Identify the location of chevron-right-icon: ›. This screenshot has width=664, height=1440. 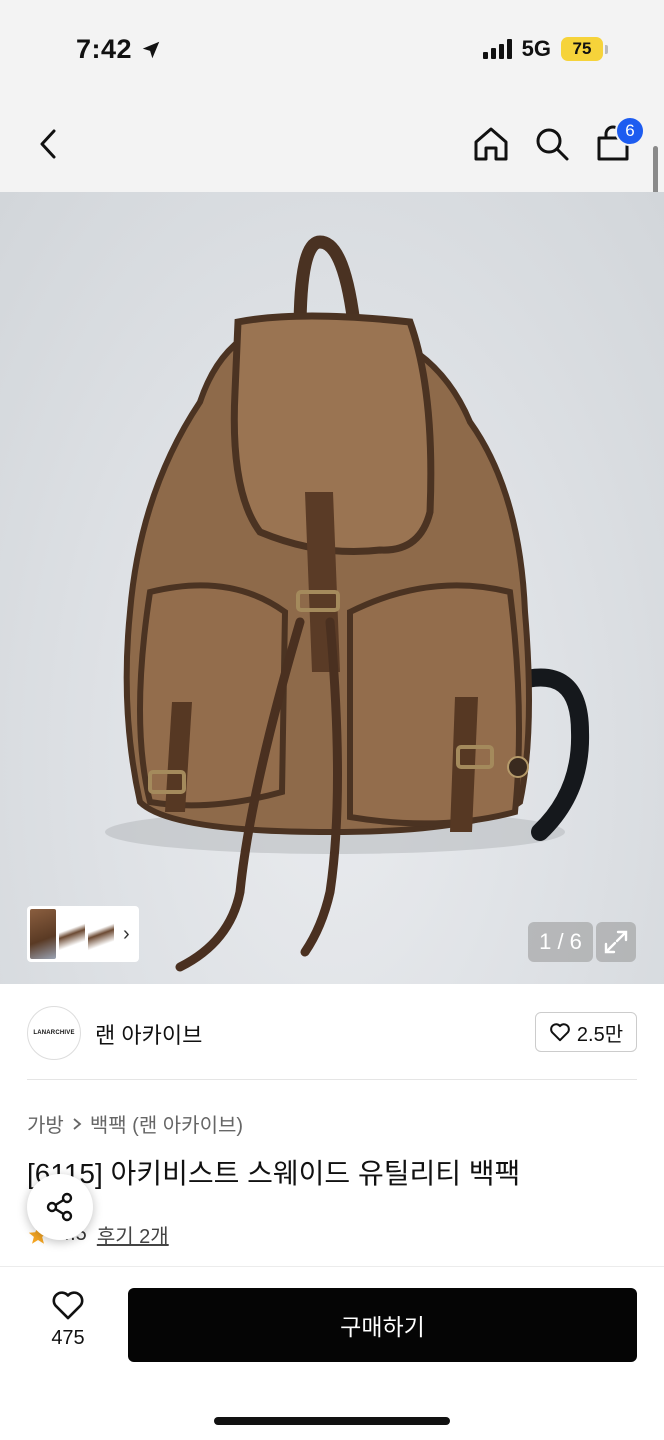
(126, 933).